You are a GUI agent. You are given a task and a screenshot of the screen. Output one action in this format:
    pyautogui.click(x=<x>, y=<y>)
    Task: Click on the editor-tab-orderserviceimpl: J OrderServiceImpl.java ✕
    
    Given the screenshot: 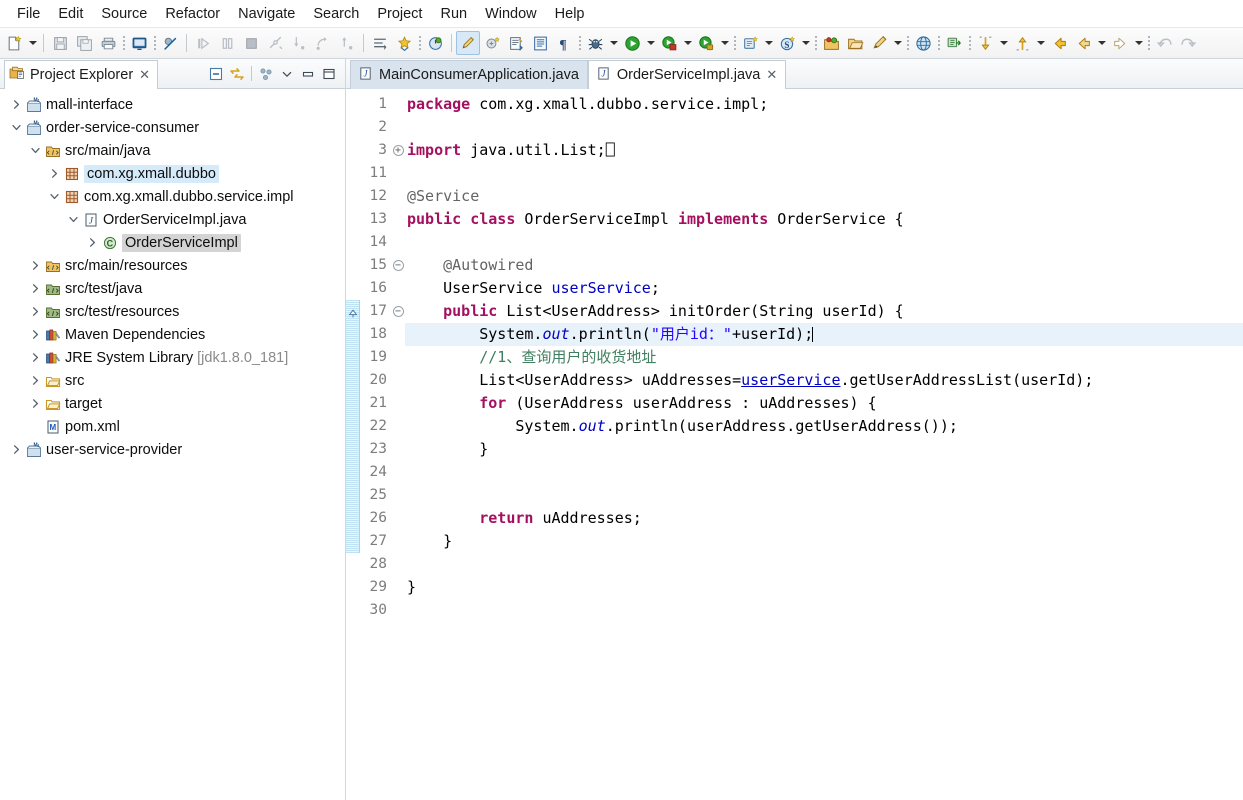 What is the action you would take?
    pyautogui.click(x=687, y=74)
    